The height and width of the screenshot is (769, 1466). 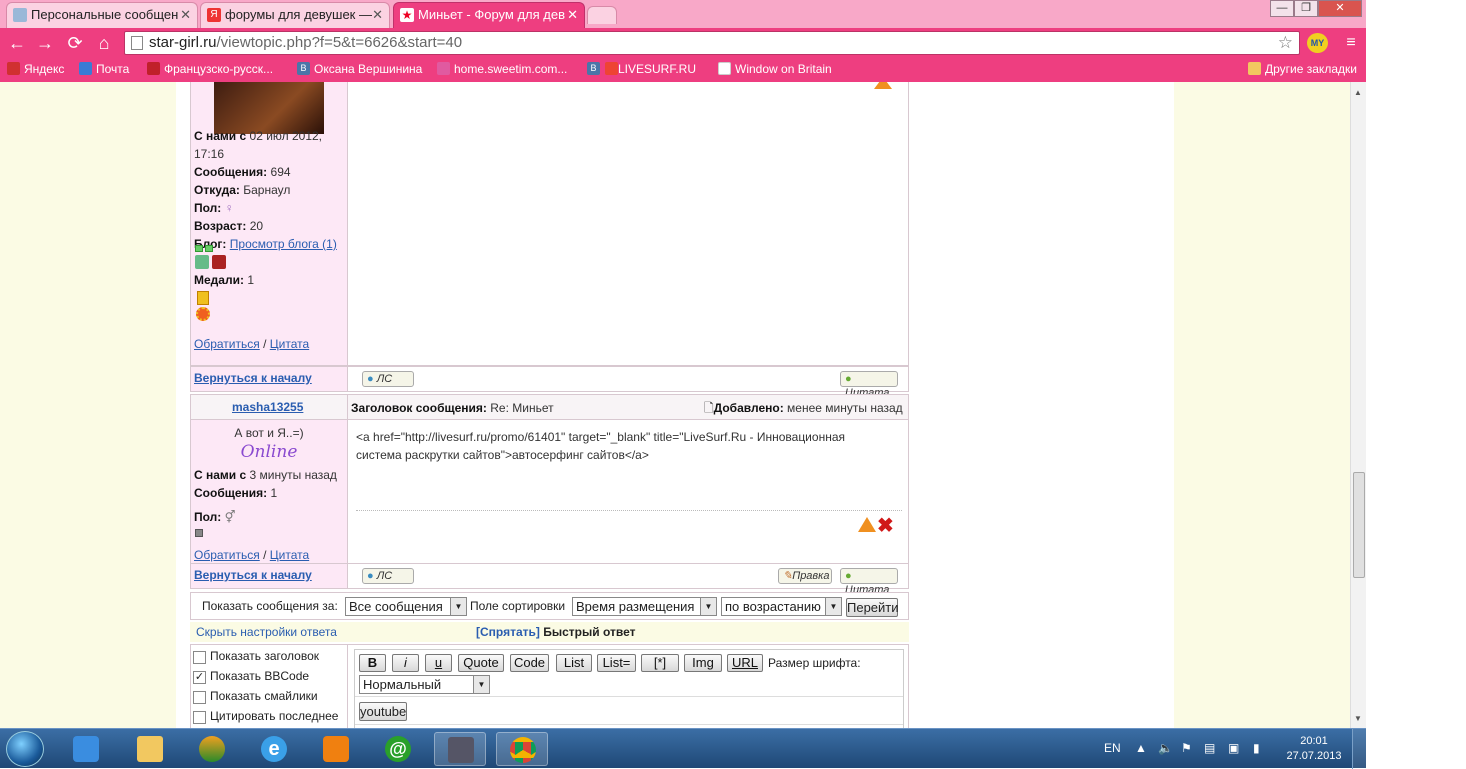 I want to click on underline-button: u, so click(x=438, y=663).